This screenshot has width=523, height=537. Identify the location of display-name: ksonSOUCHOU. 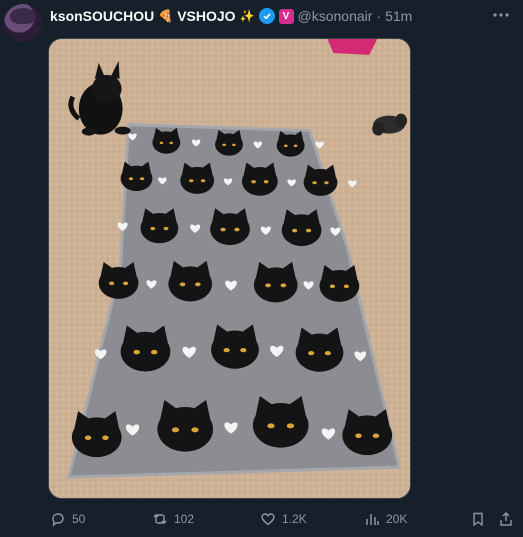
(102, 16).